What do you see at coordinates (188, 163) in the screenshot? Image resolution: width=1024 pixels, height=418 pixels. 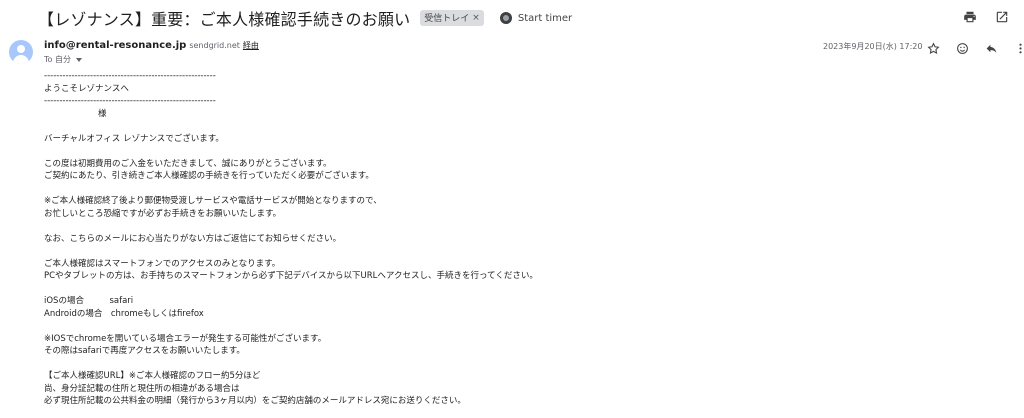 I see `body-line: この度は初期費用のご入金をいただきまして、誠にありがとうございます。` at bounding box center [188, 163].